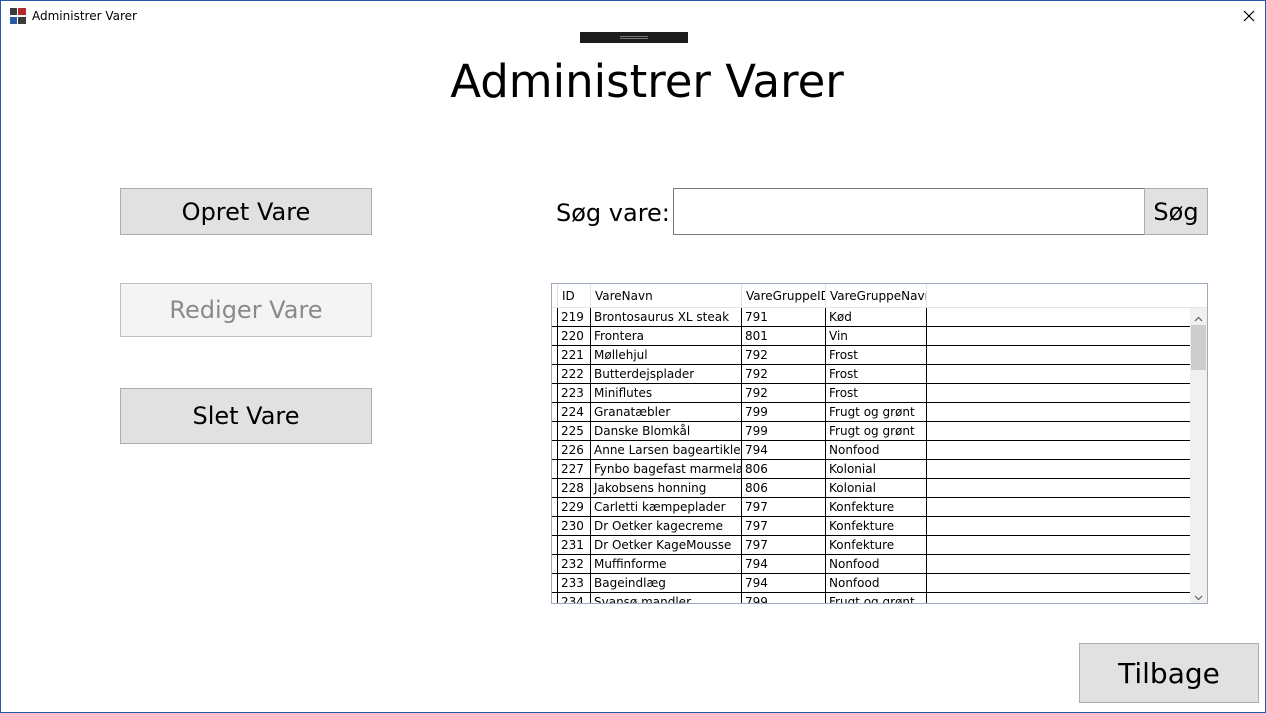  I want to click on column-header-varenavn: VareNavn, so click(666, 296).